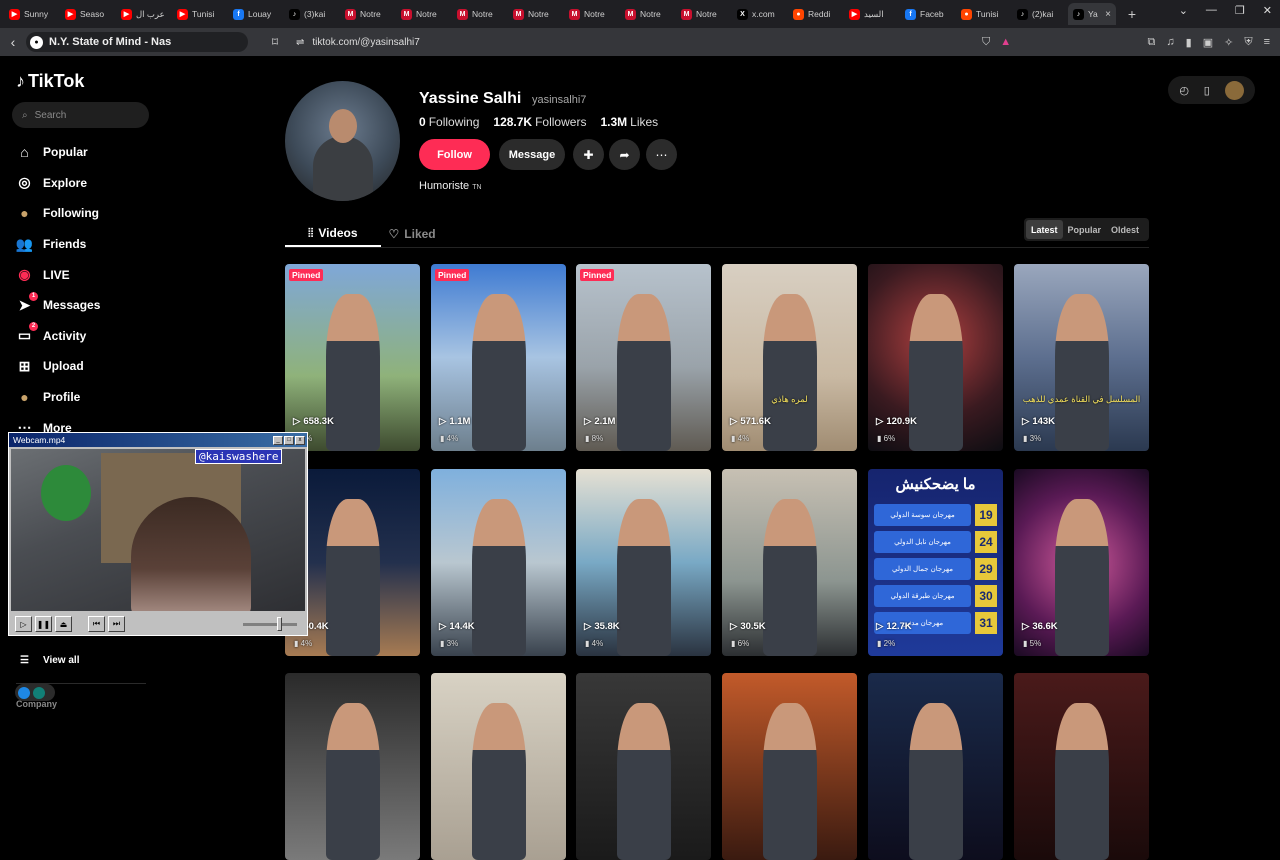  What do you see at coordinates (984, 14) in the screenshot?
I see `browser-tab: ● Tunisi` at bounding box center [984, 14].